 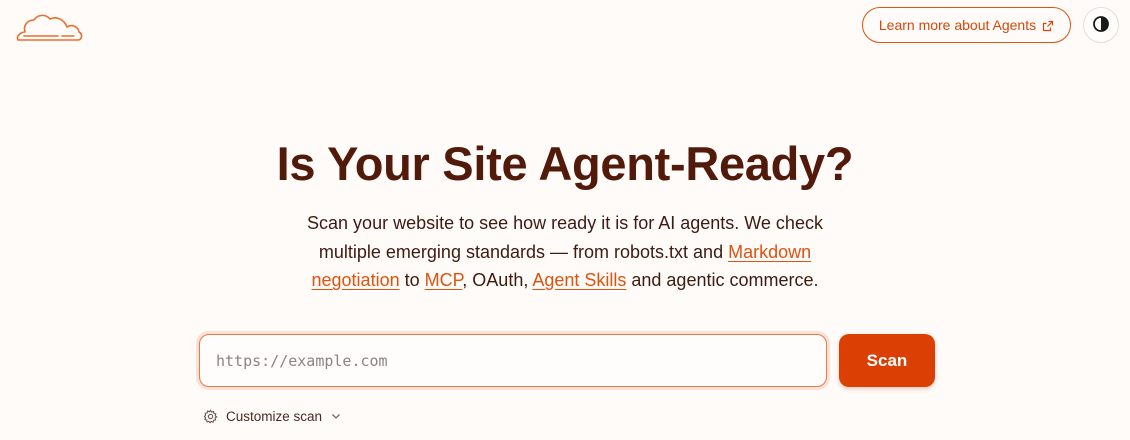 I want to click on customize-scan-toggle: Customize scan, so click(x=272, y=416).